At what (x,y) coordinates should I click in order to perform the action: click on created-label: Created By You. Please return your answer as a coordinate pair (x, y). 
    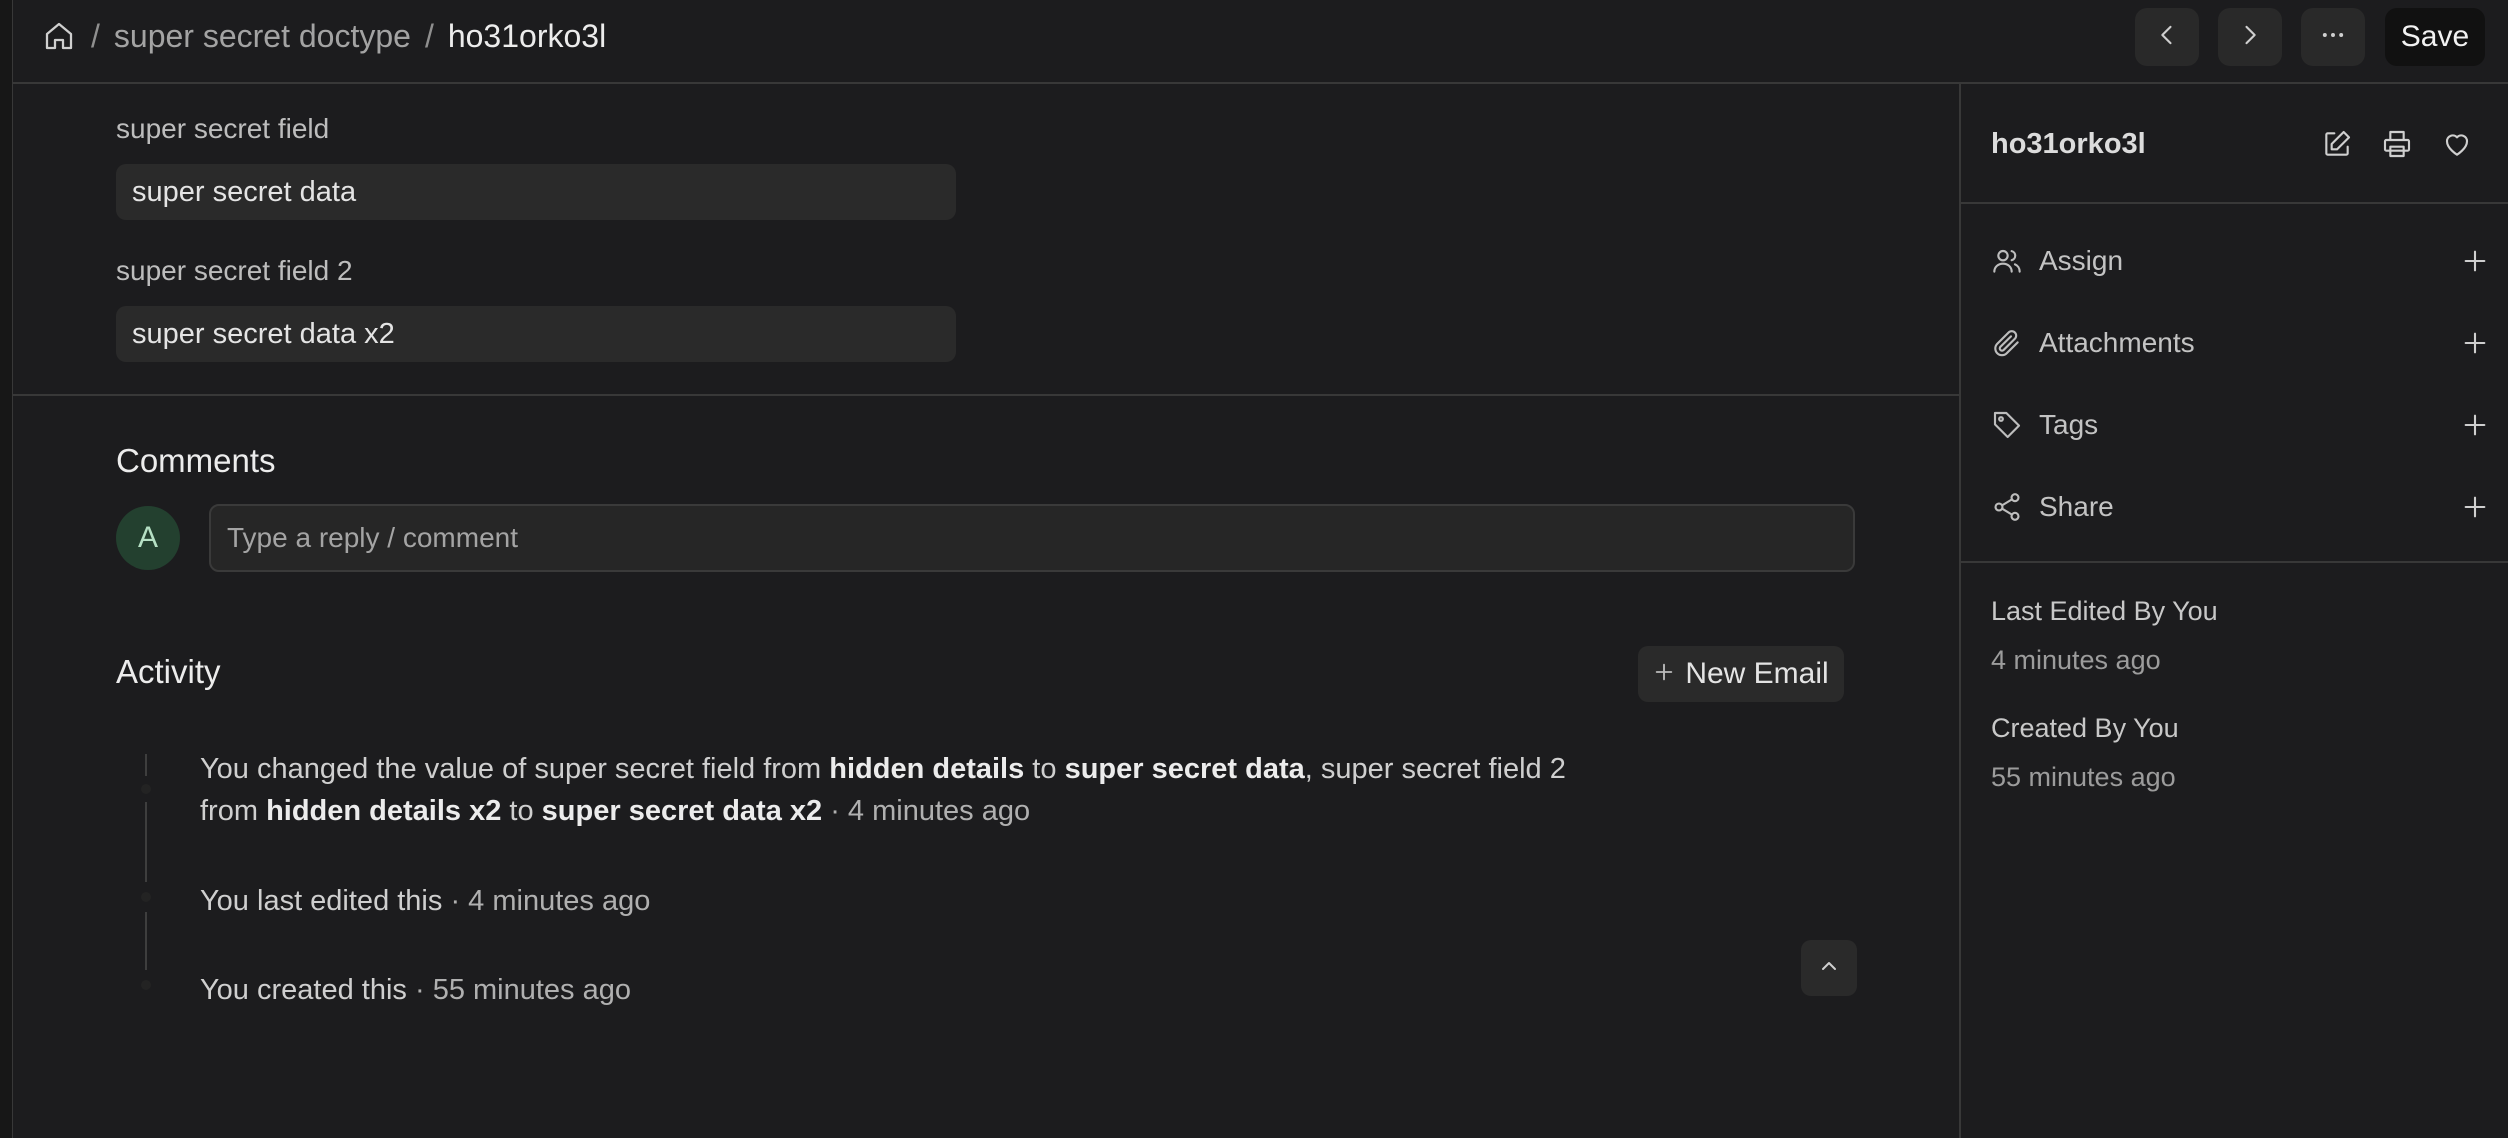
    Looking at the image, I should click on (2085, 728).